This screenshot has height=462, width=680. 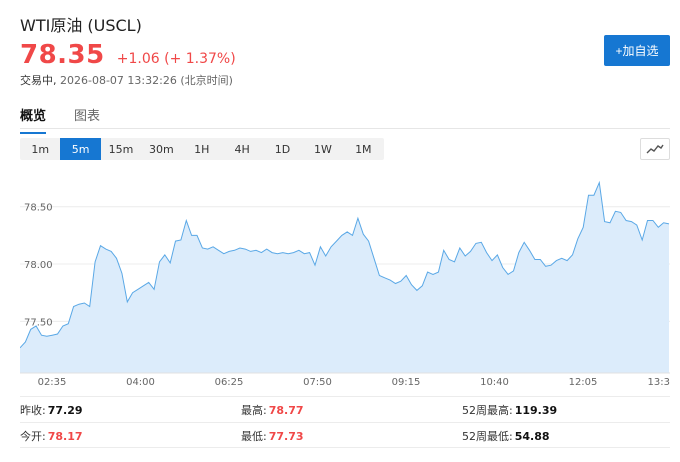 I want to click on stat-value: 77.29, so click(x=65, y=410).